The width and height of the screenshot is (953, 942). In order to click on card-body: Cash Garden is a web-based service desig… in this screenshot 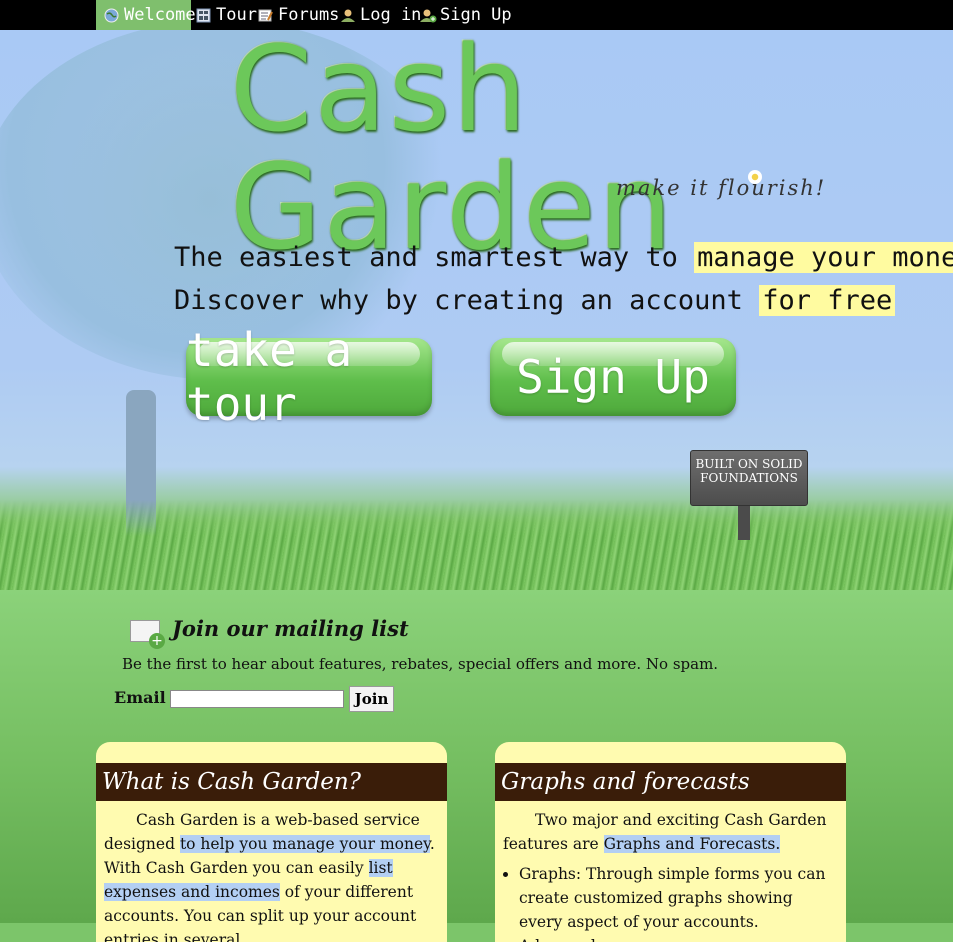, I will do `click(271, 875)`.